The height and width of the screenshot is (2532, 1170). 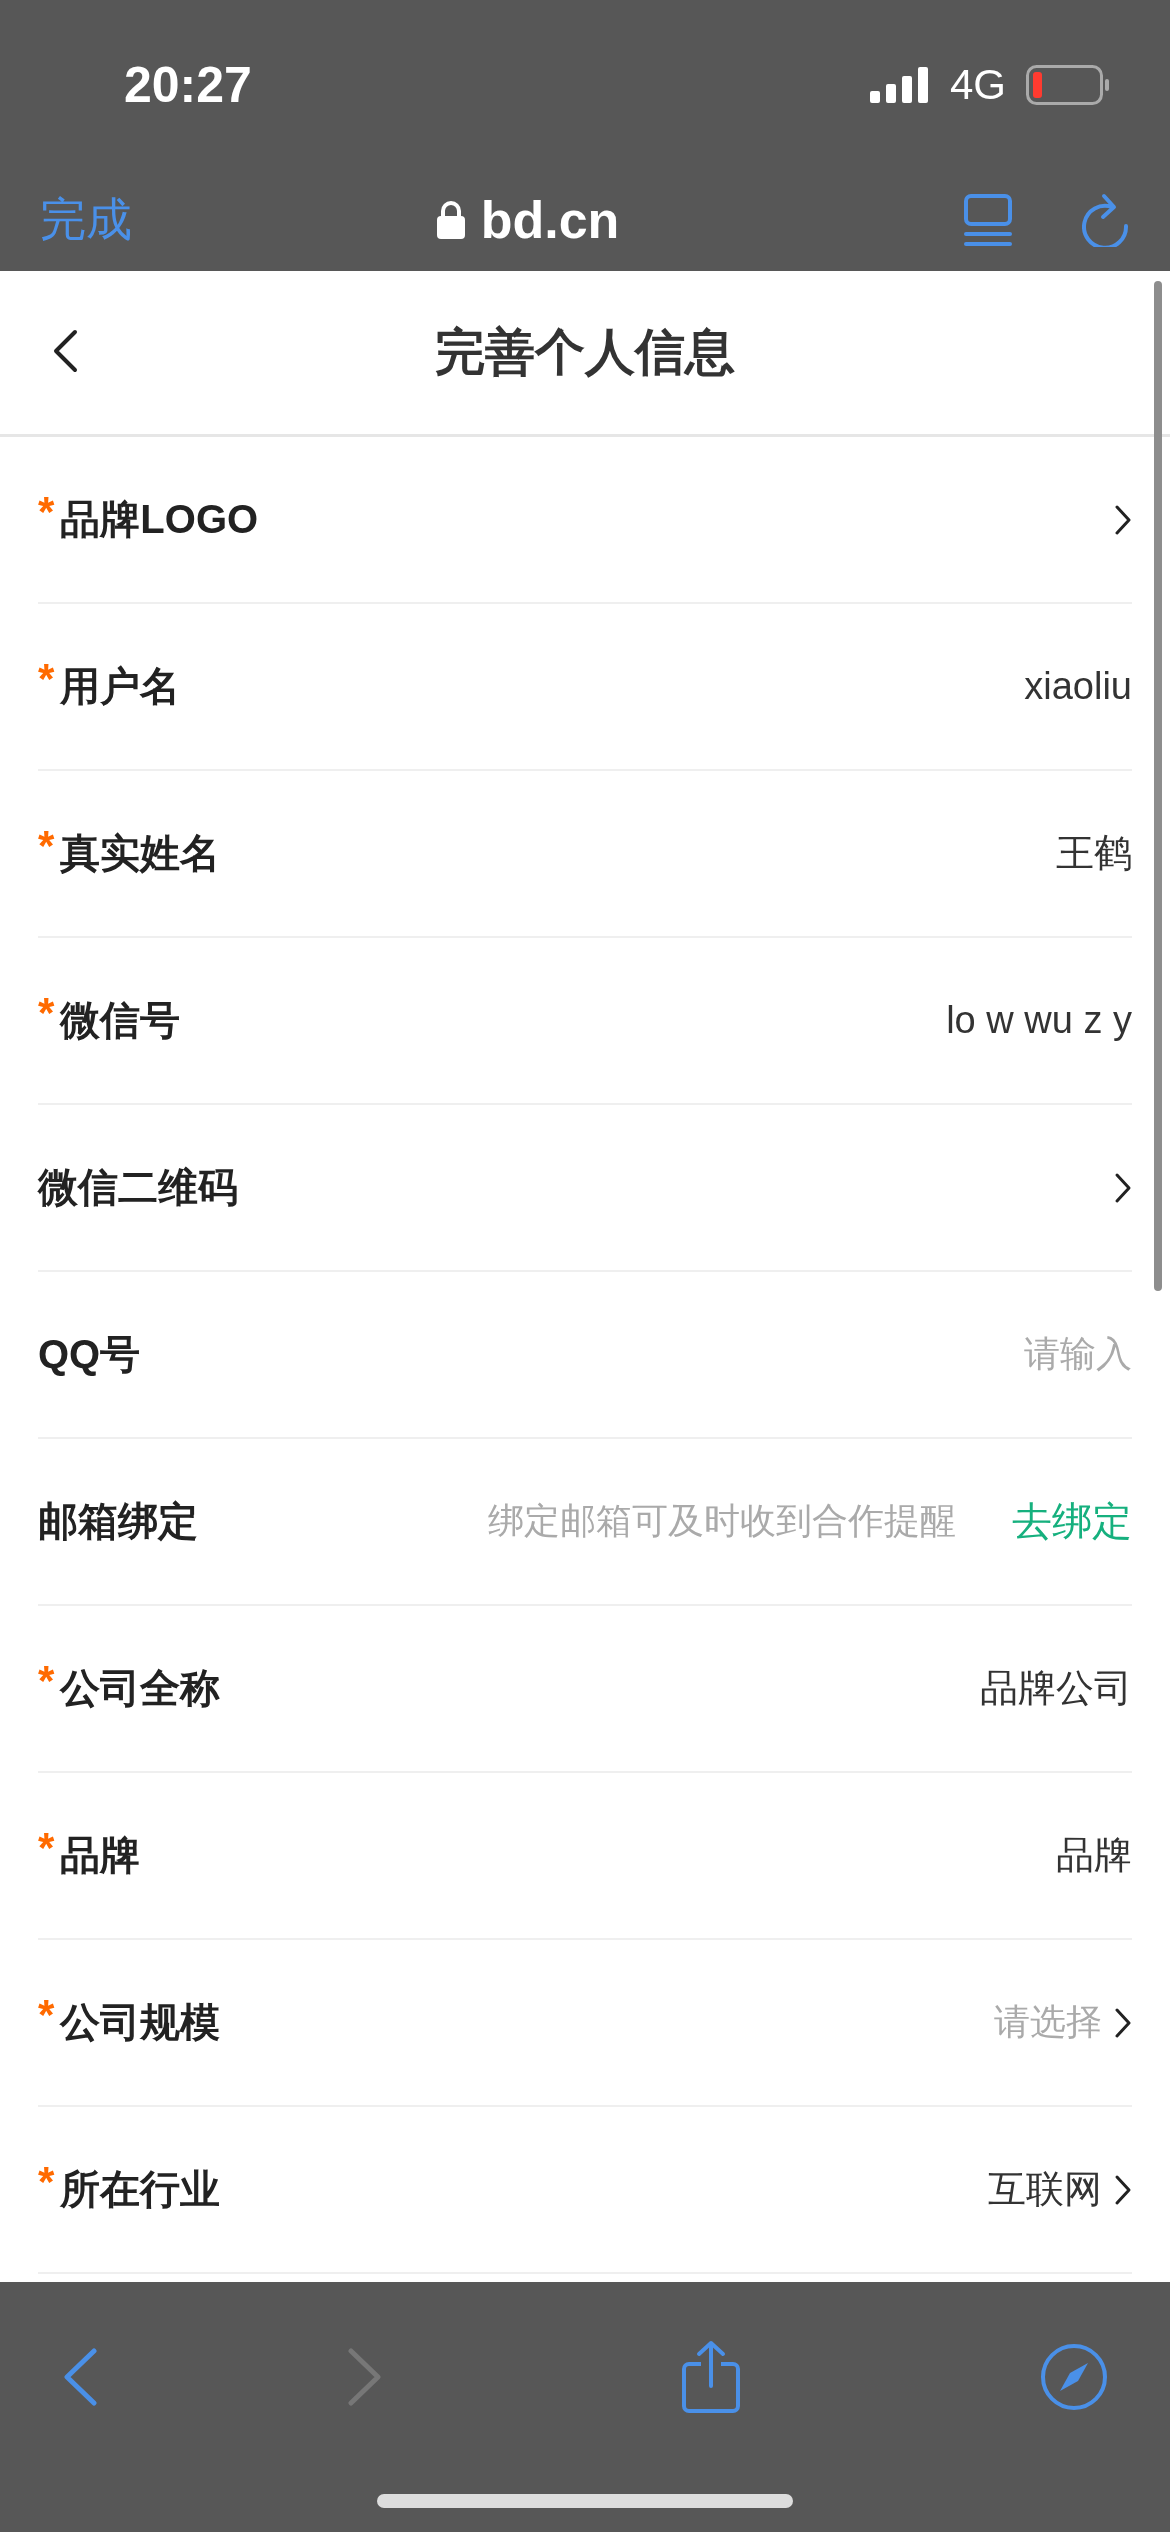 I want to click on field-label: 公司规模, so click(x=140, y=2022).